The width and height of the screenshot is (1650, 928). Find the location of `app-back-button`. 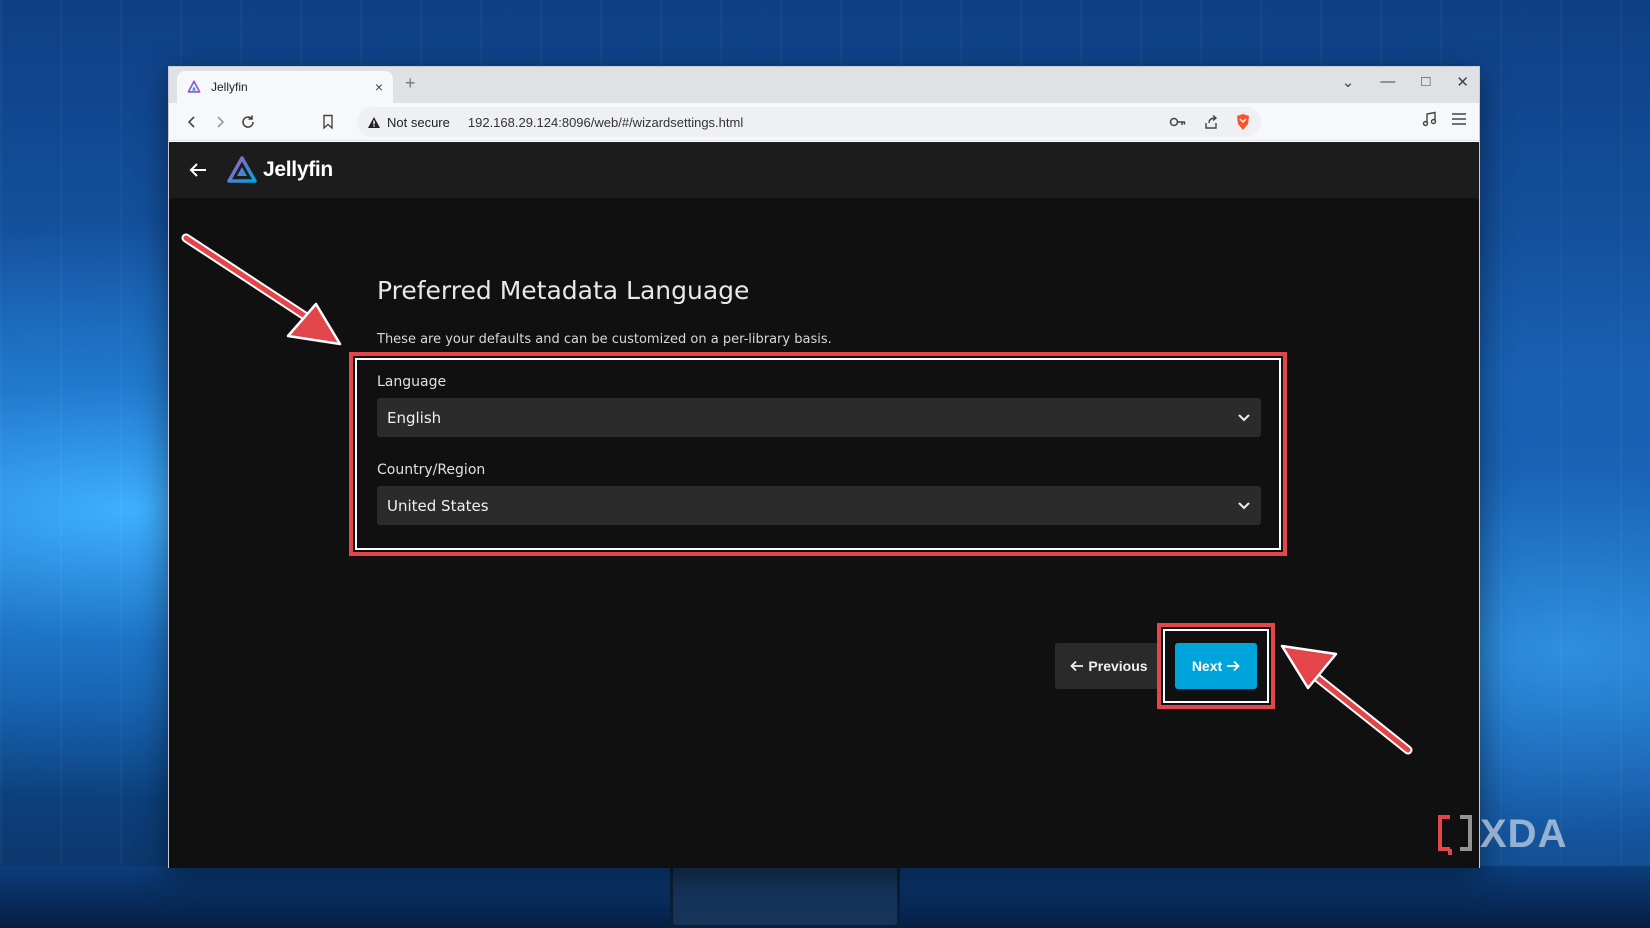

app-back-button is located at coordinates (198, 170).